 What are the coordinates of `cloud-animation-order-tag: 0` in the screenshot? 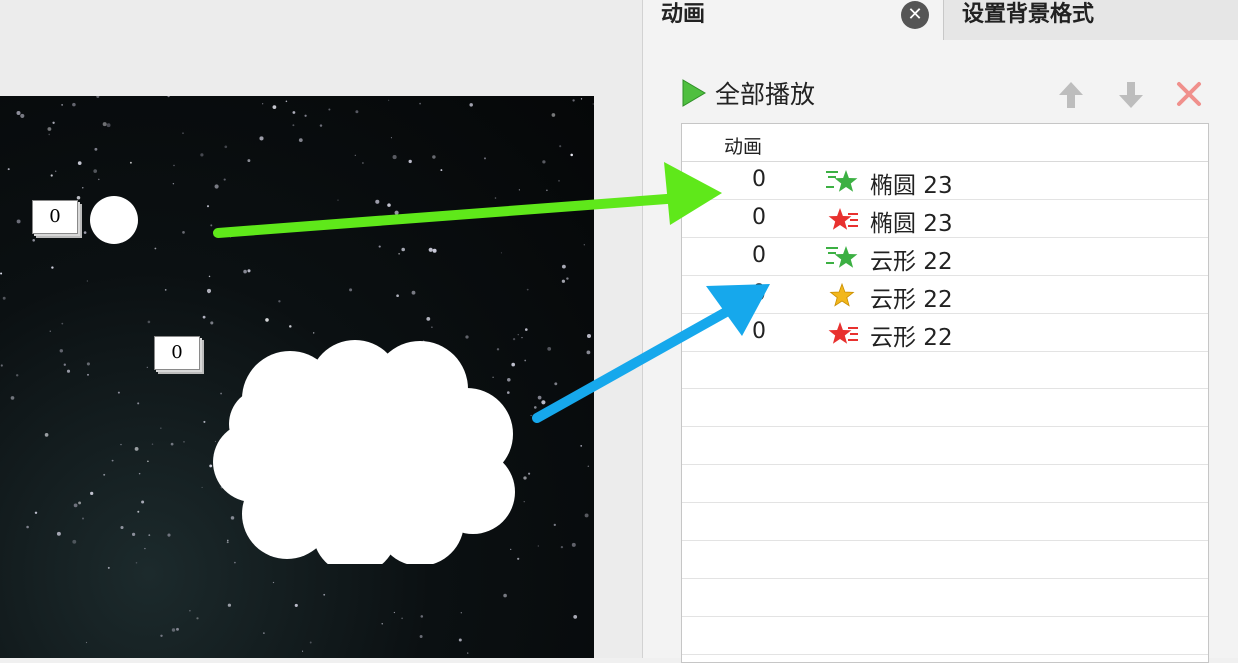 It's located at (177, 353).